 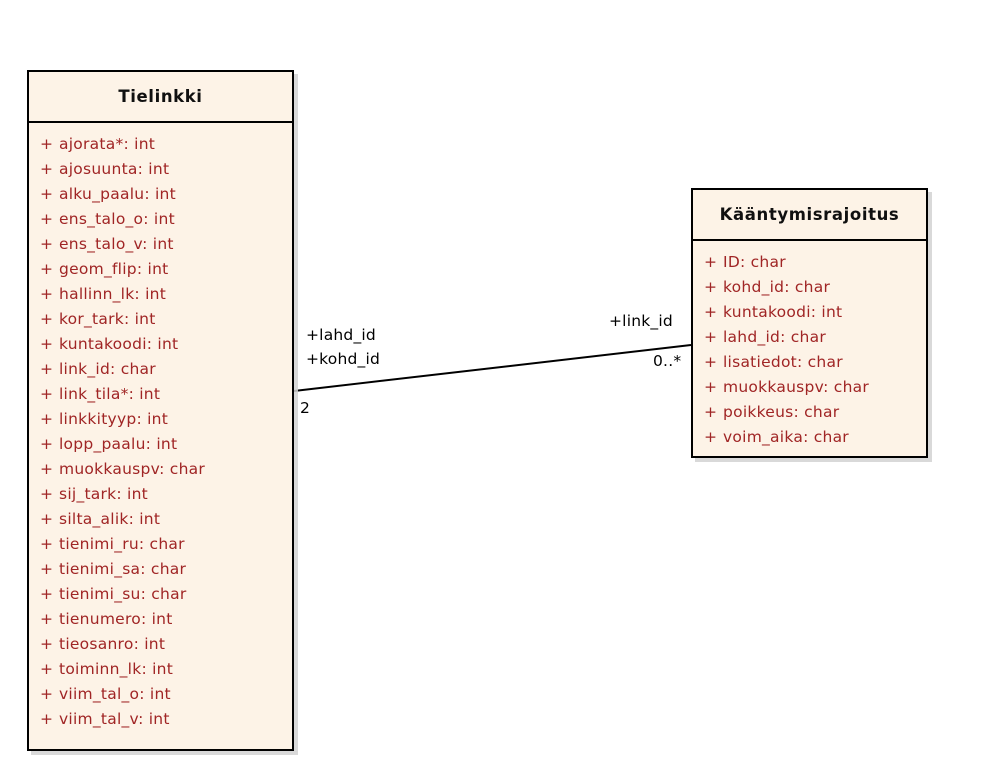 I want to click on attribute-row: + ajorata*: int, so click(x=160, y=144).